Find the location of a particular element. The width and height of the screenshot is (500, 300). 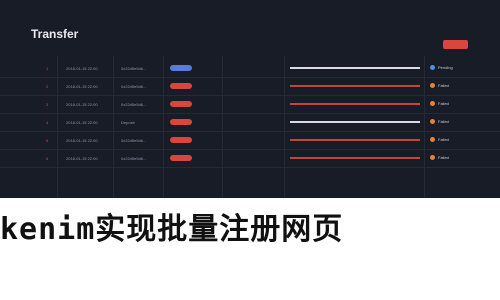

row-account: Deposit is located at coordinates (128, 122).